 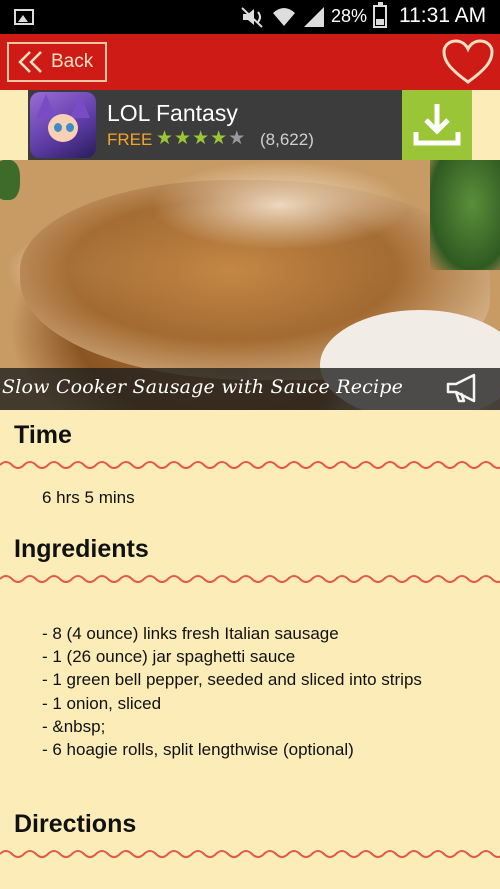 I want to click on ear-right, so click(x=80, y=106).